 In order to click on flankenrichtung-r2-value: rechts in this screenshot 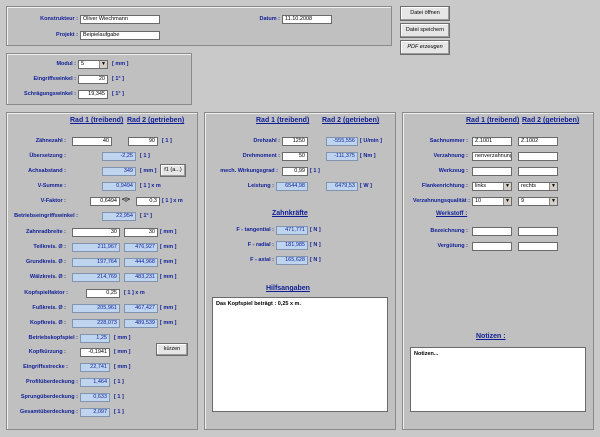, I will do `click(528, 186)`.